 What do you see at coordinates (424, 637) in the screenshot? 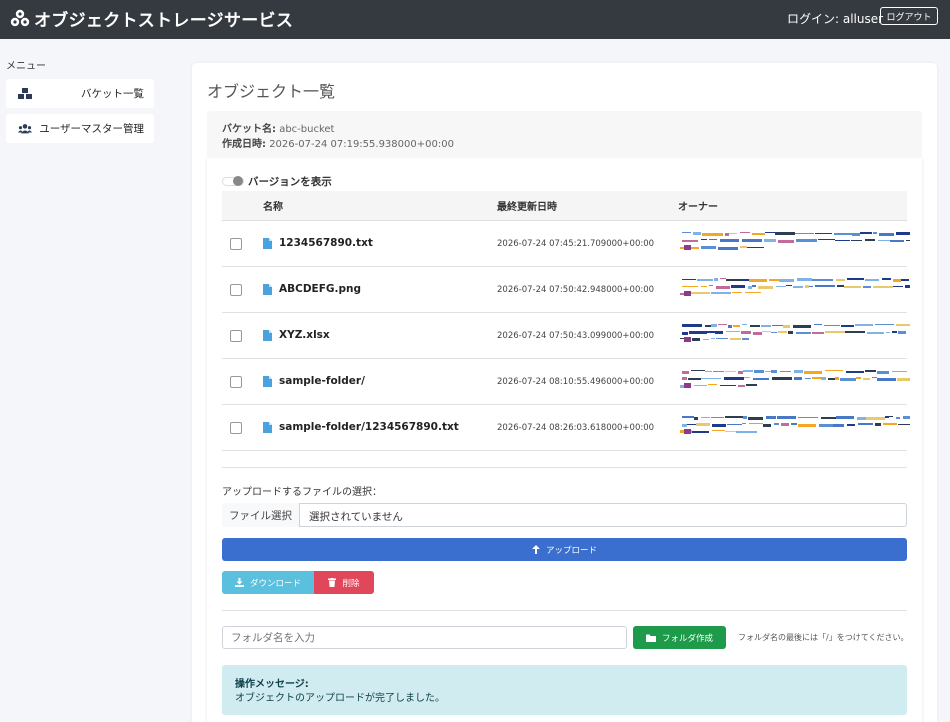
I see `folder-name-input` at bounding box center [424, 637].